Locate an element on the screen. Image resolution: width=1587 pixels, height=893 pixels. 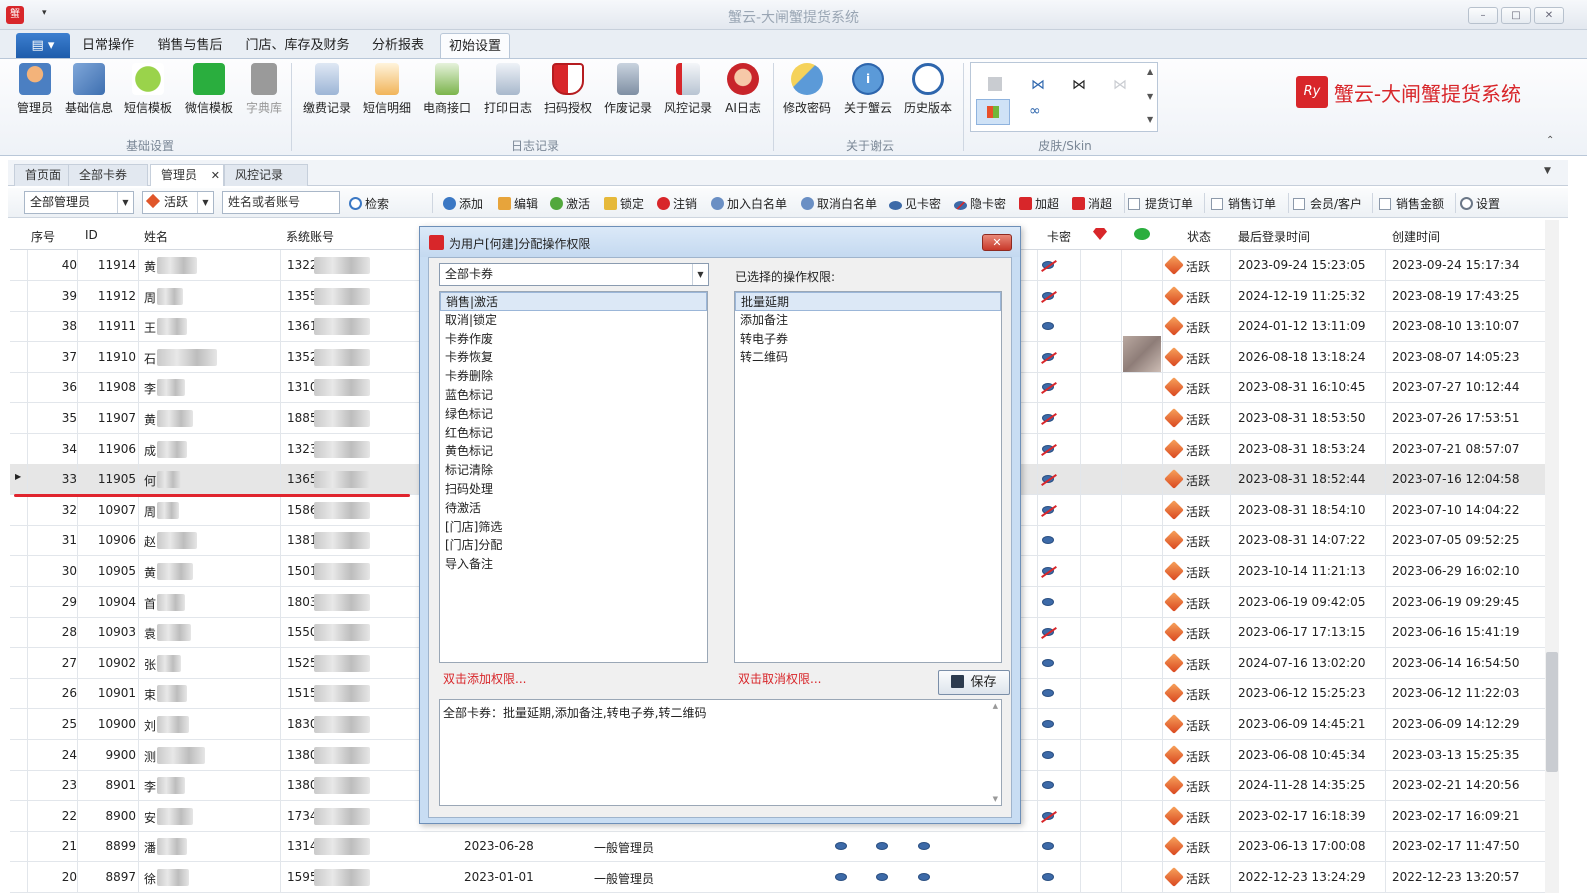
col-card-secret: 卡密 is located at coordinates (1059, 236).